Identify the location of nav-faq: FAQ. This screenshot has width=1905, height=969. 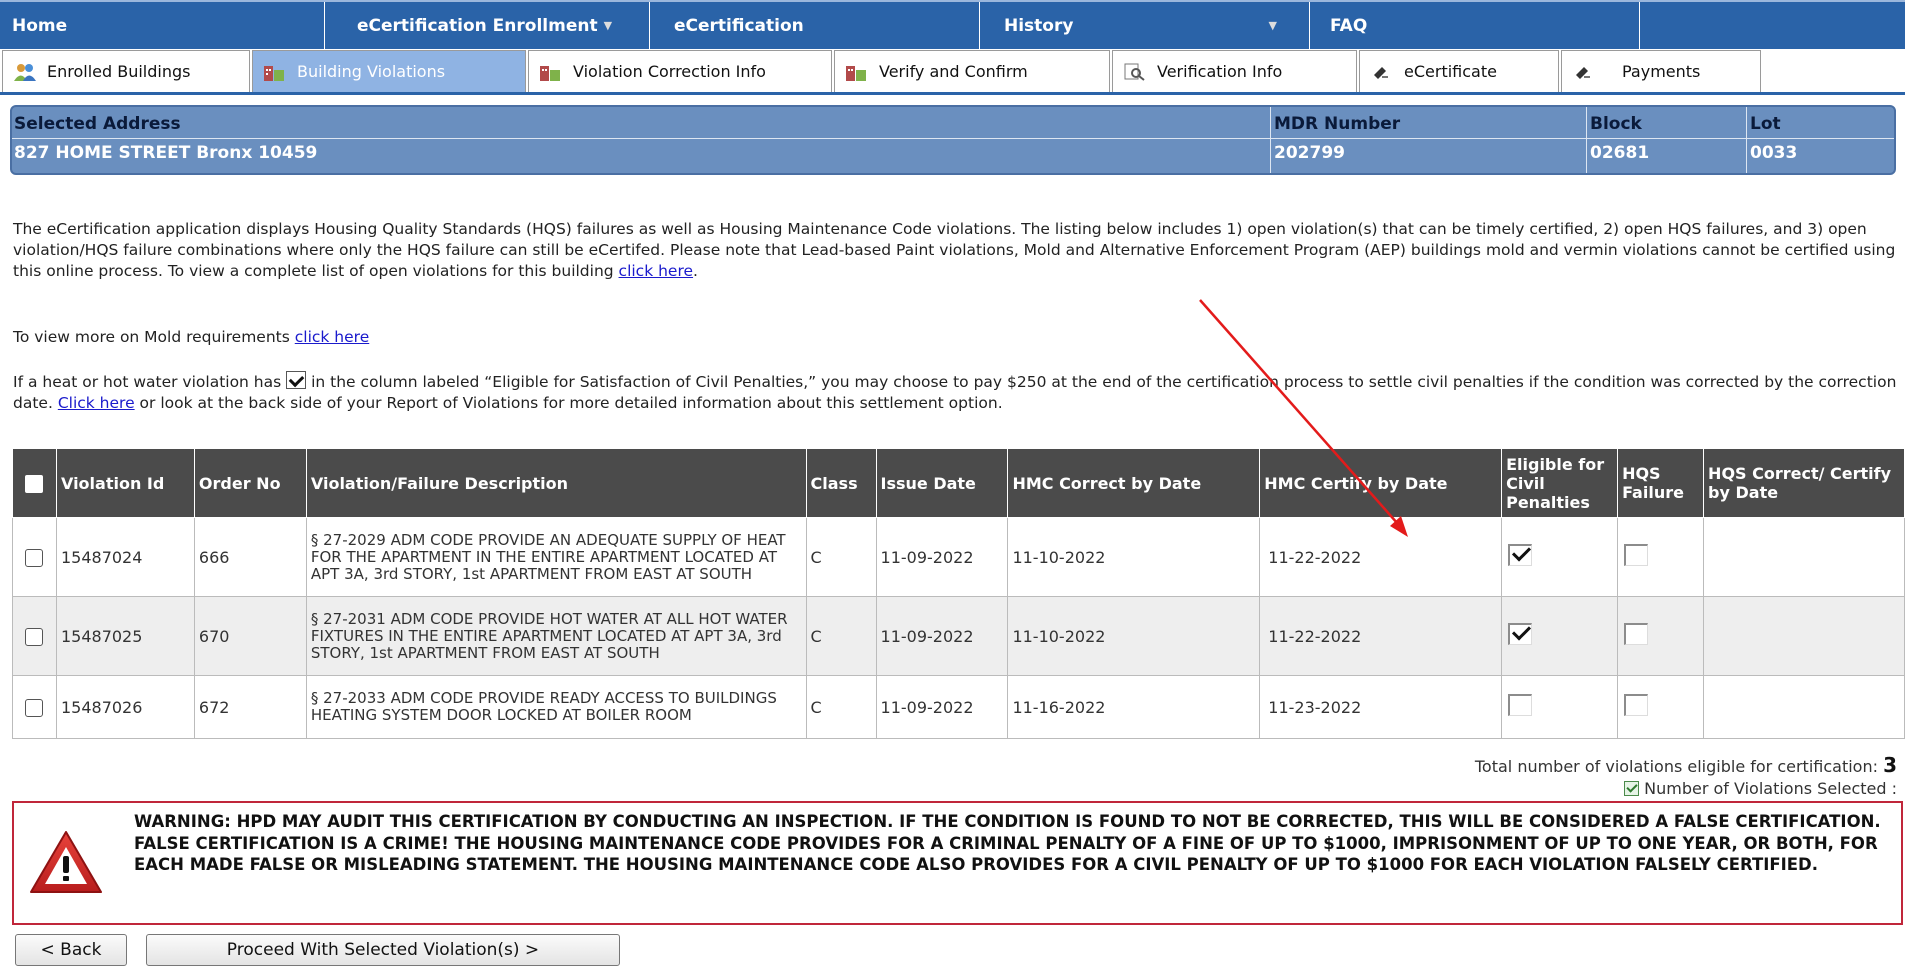
(1475, 25).